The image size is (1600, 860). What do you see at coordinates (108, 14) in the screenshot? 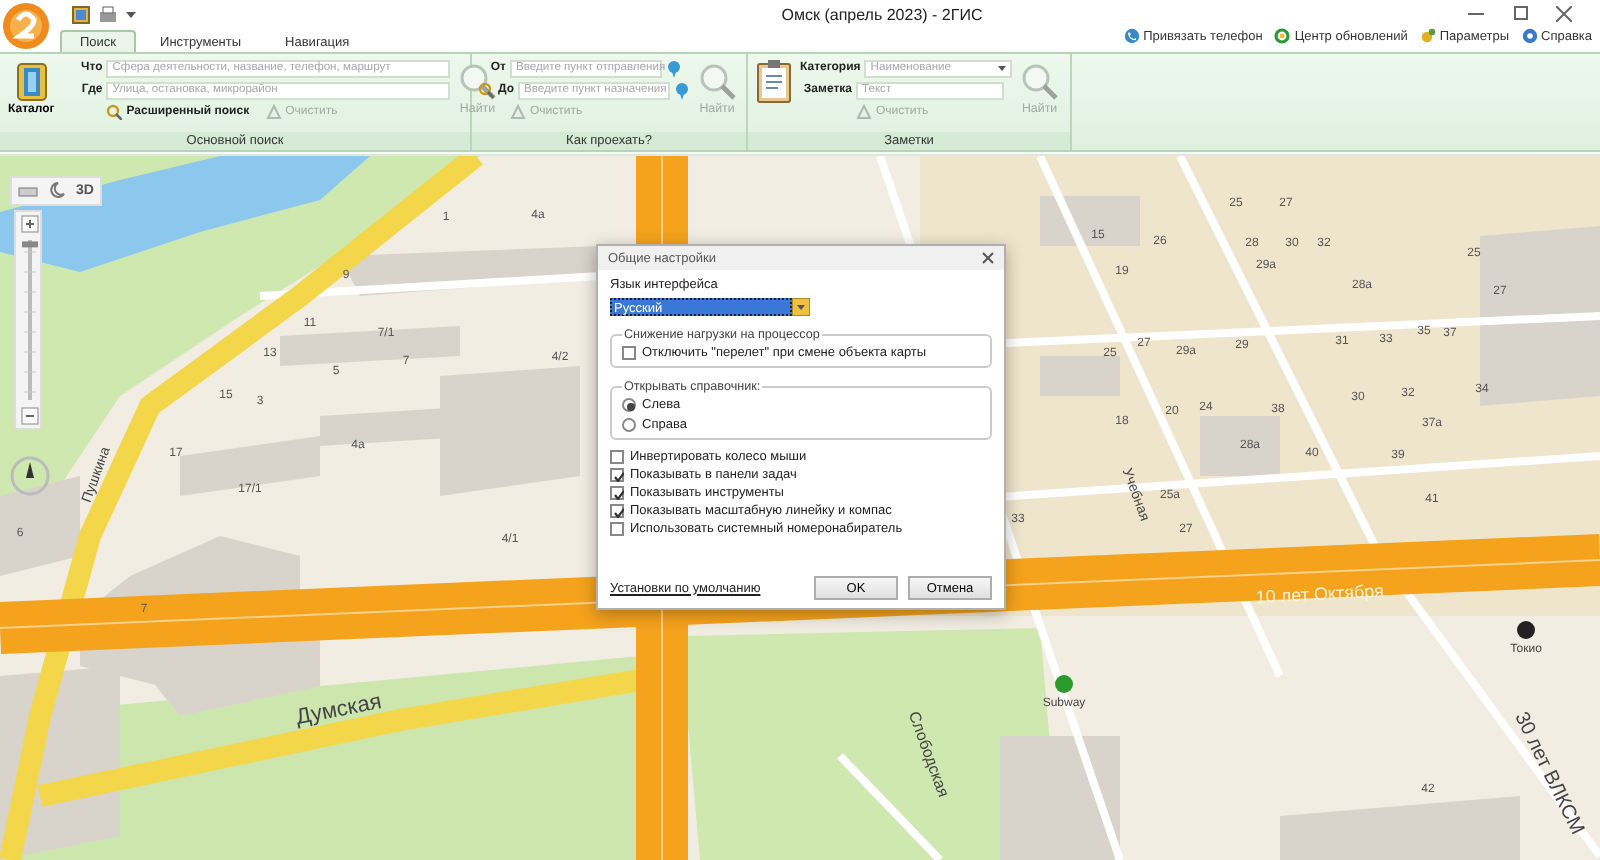
I see `printer-icon` at bounding box center [108, 14].